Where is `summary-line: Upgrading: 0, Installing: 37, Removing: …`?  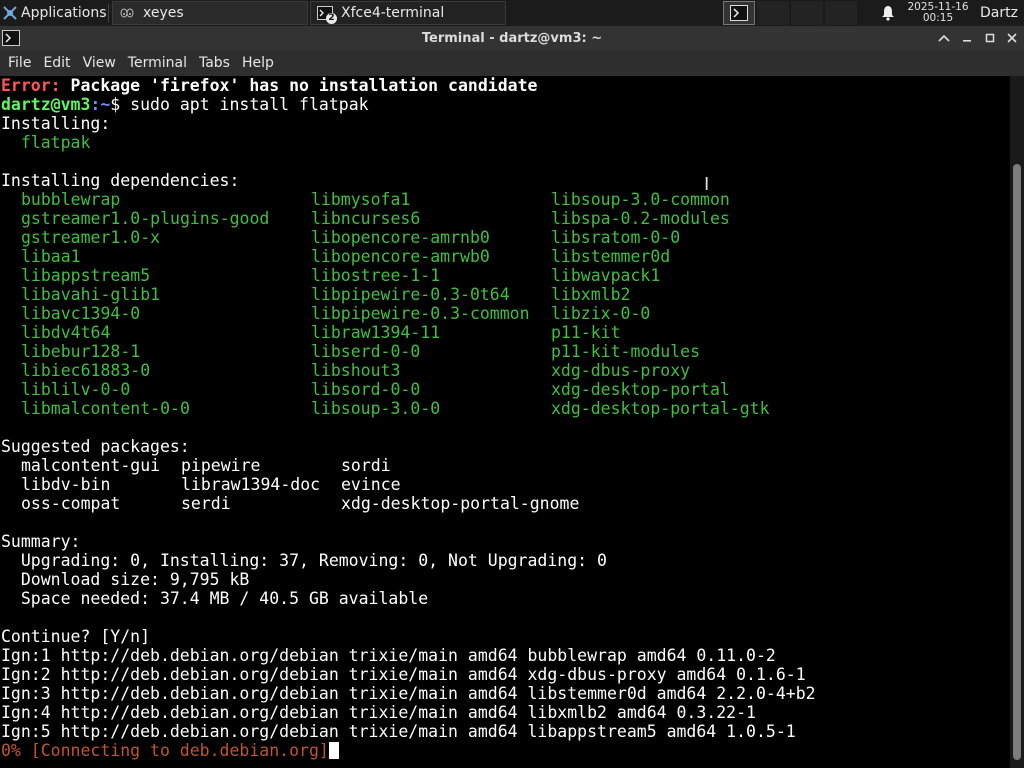 summary-line: Upgrading: 0, Installing: 37, Removing: … is located at coordinates (304, 560).